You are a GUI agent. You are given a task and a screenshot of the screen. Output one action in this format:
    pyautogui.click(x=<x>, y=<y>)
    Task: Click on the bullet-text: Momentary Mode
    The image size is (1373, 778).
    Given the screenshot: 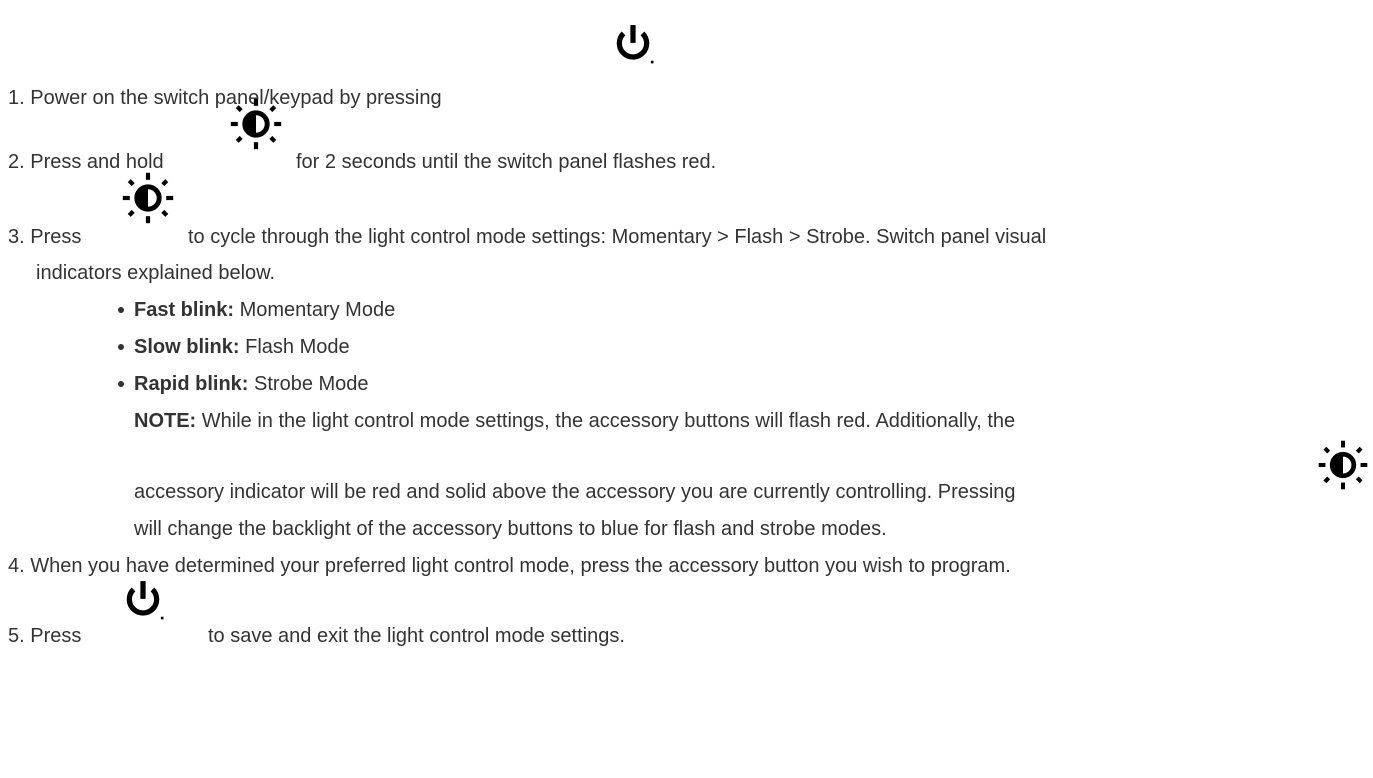 What is the action you would take?
    pyautogui.click(x=315, y=310)
    